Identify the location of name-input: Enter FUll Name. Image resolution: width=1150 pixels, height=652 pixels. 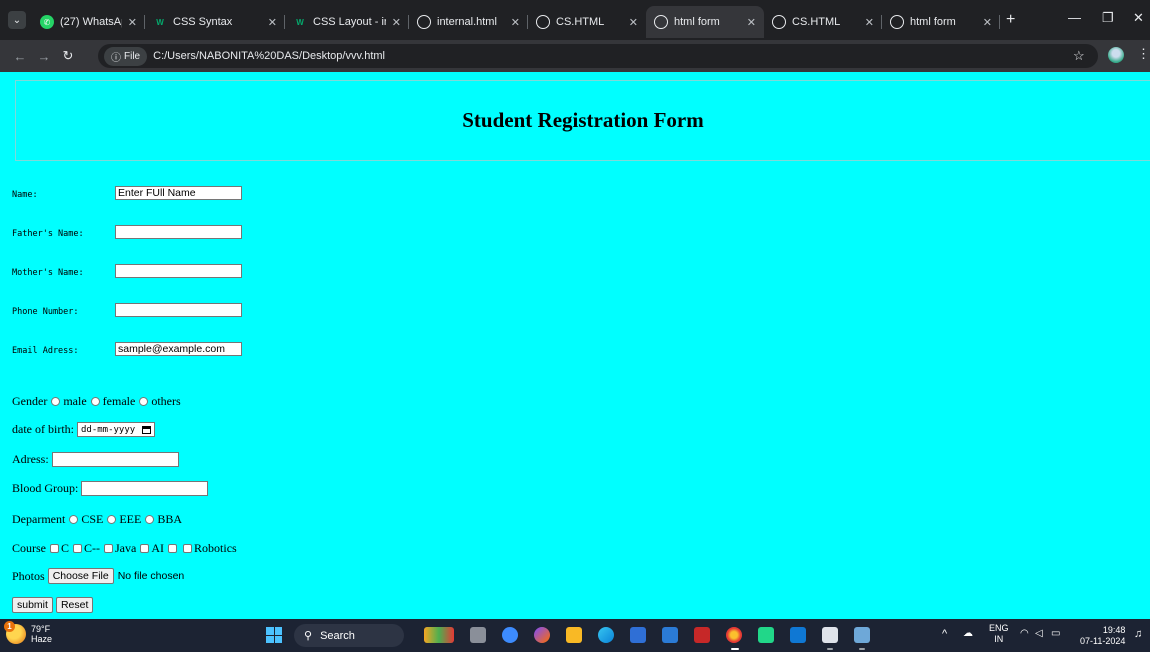
(178, 193).